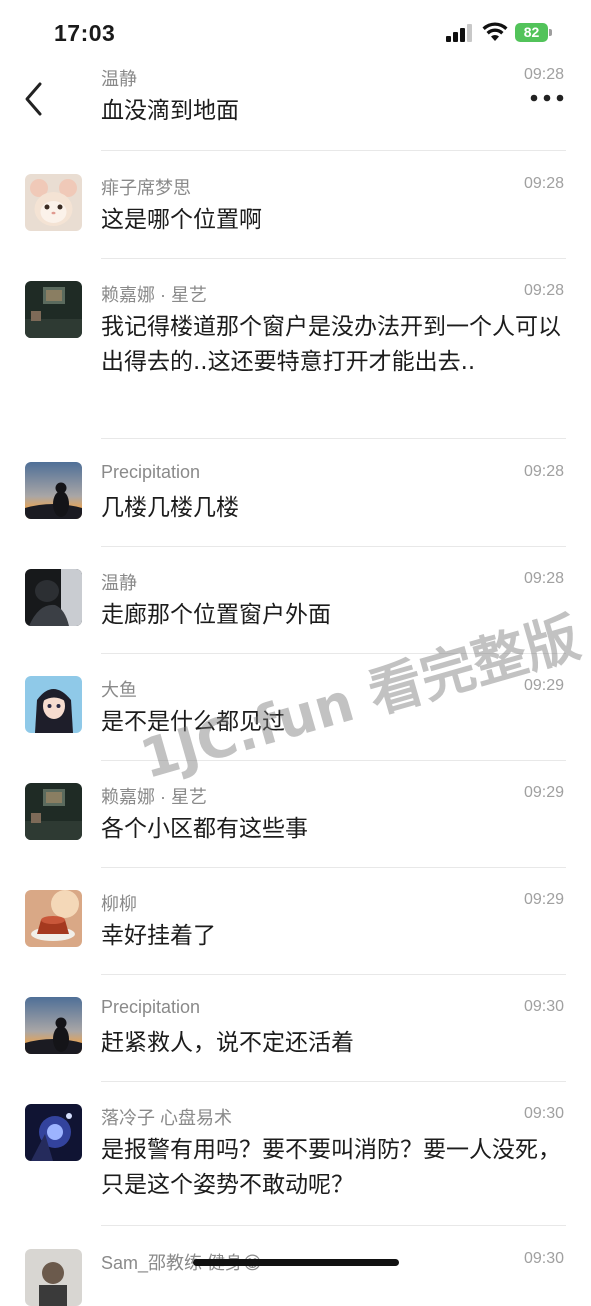  Describe the element at coordinates (216, 615) in the screenshot. I see `comment-text: 走廊那个位置窗户外面` at that location.